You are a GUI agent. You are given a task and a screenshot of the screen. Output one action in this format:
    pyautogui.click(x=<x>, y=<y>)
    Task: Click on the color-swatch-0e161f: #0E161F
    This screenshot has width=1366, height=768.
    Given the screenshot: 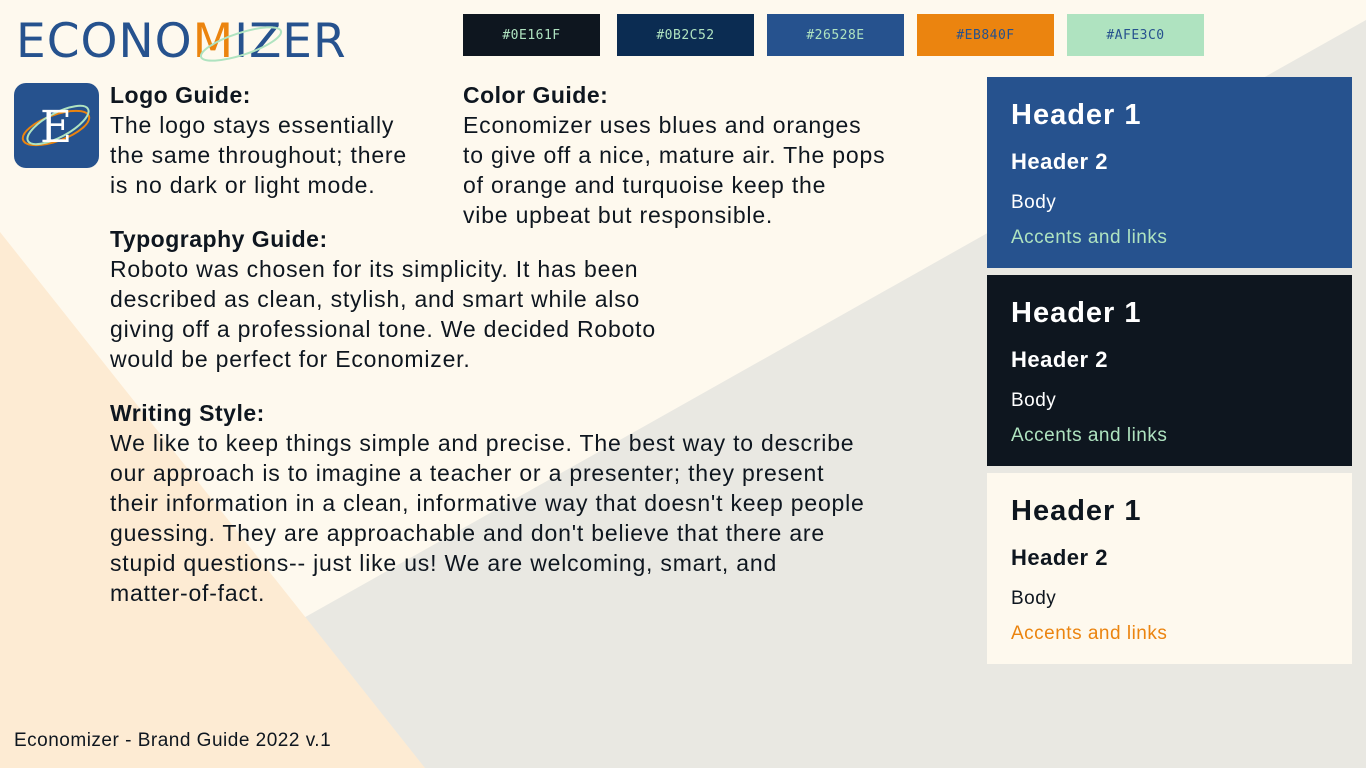 What is the action you would take?
    pyautogui.click(x=531, y=35)
    